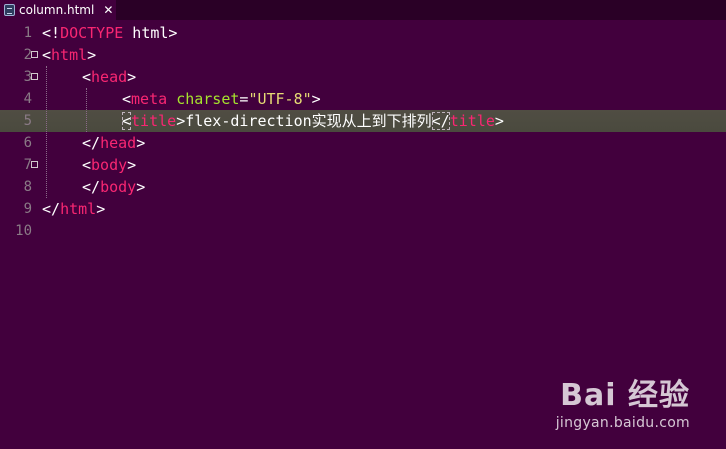 This screenshot has width=726, height=449. Describe the element at coordinates (363, 99) in the screenshot. I see `code-line: 4 <meta charset="UTF-8">` at that location.